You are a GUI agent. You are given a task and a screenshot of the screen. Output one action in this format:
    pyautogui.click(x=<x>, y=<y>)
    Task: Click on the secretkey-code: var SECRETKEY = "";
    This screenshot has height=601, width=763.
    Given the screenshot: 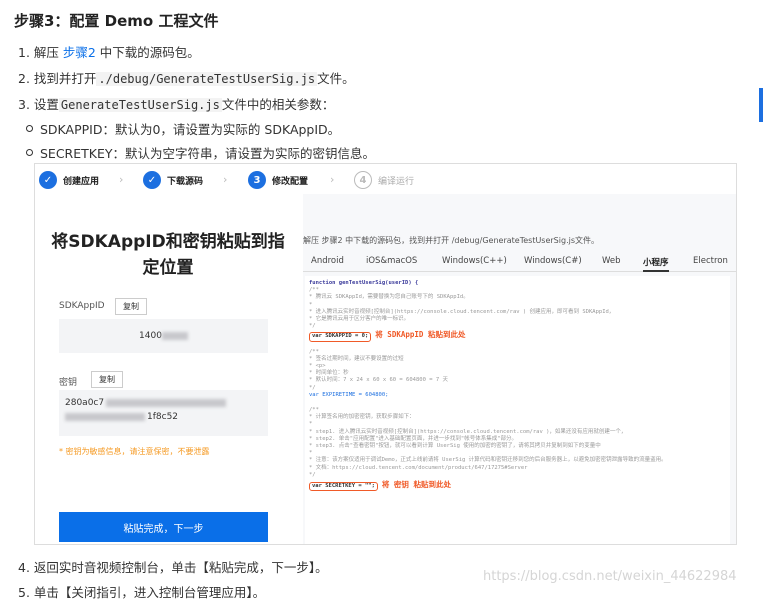 What is the action you would take?
    pyautogui.click(x=343, y=487)
    